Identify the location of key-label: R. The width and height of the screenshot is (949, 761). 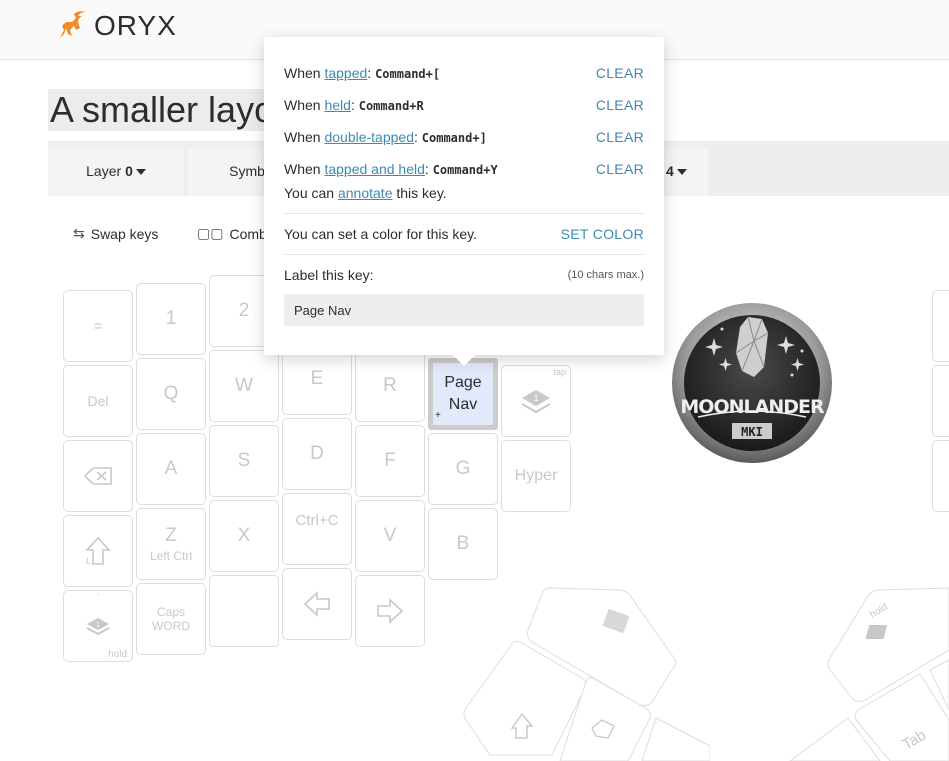
(390, 385).